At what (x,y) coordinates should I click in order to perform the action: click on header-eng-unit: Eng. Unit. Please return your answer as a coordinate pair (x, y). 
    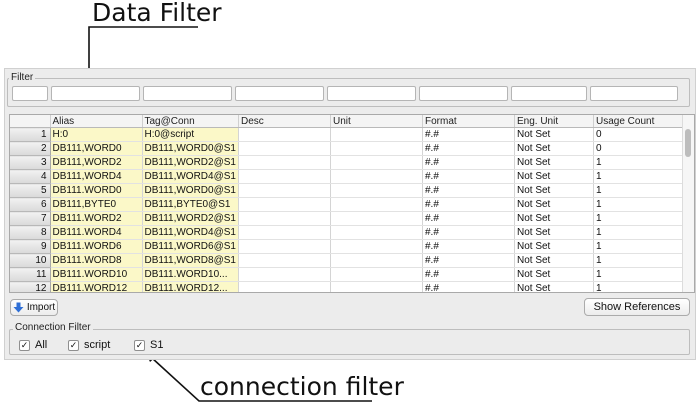
    Looking at the image, I should click on (554, 121).